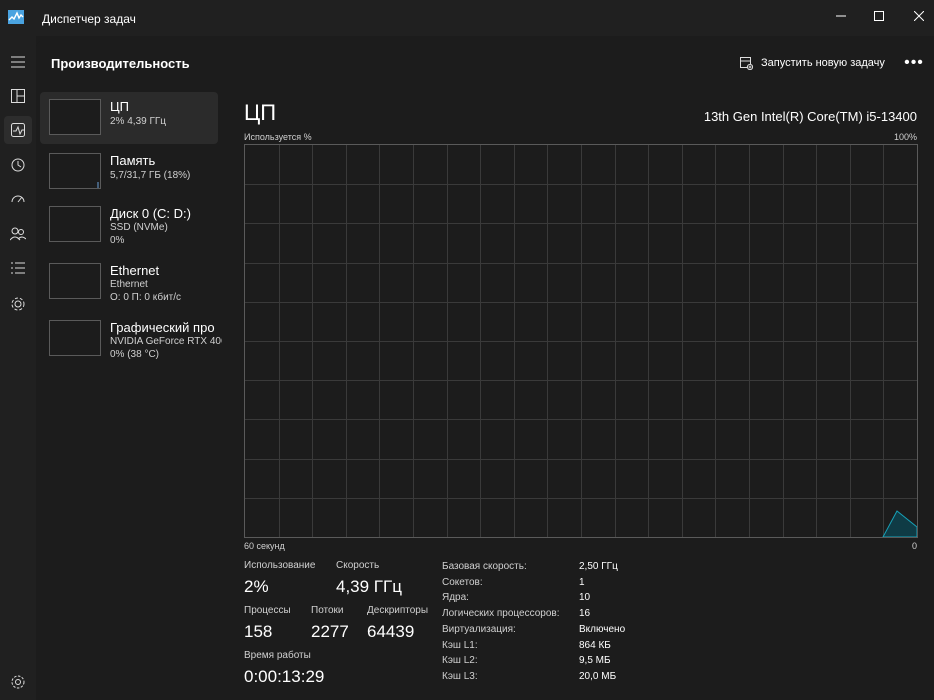 This screenshot has width=934, height=700. I want to click on l1-cache-key: Кэш L1:, so click(460, 645).